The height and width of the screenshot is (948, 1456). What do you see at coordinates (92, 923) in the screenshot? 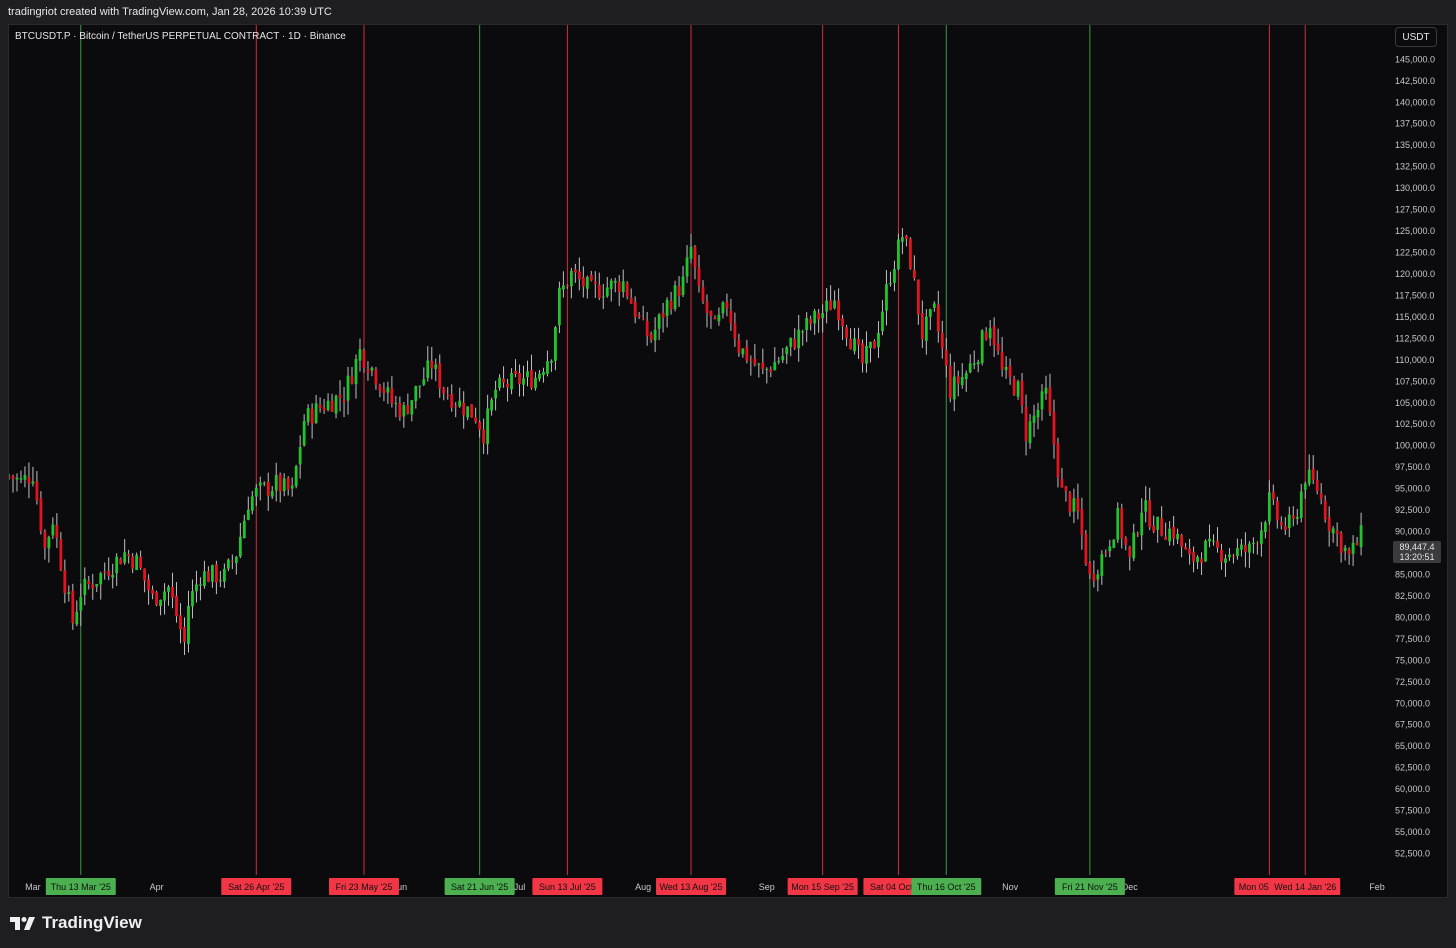
I see `tradingview-brand: TradingView` at bounding box center [92, 923].